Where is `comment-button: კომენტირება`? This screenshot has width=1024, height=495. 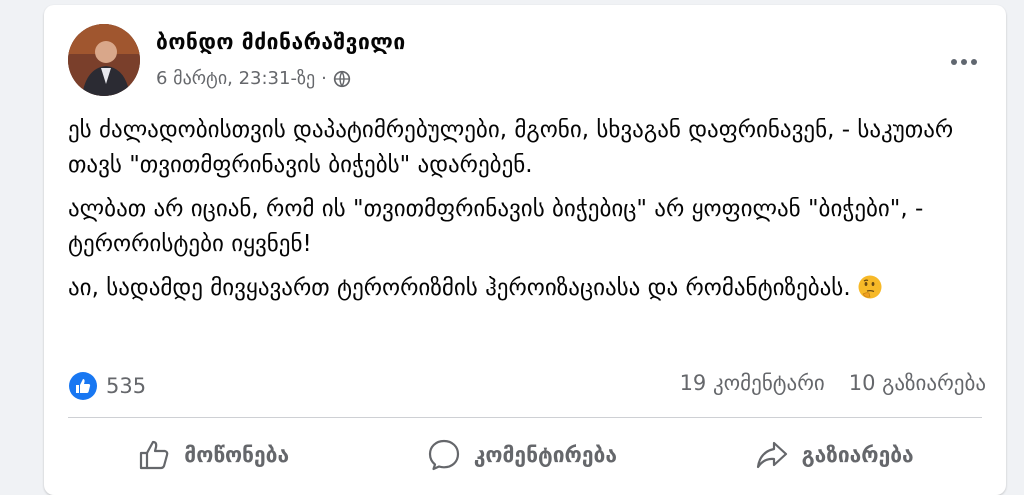
comment-button: კომენტირება is located at coordinates (521, 455).